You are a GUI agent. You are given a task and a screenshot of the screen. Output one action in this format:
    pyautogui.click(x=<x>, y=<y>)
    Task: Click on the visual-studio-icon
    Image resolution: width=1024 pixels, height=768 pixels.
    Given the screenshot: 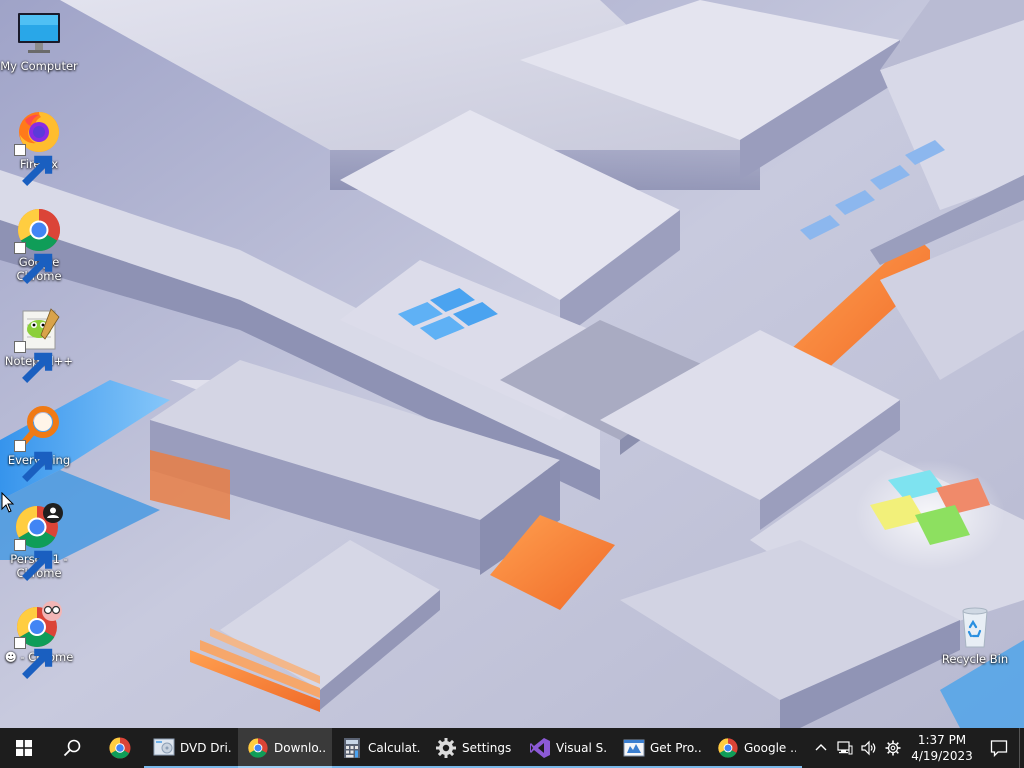 What is the action you would take?
    pyautogui.click(x=540, y=748)
    